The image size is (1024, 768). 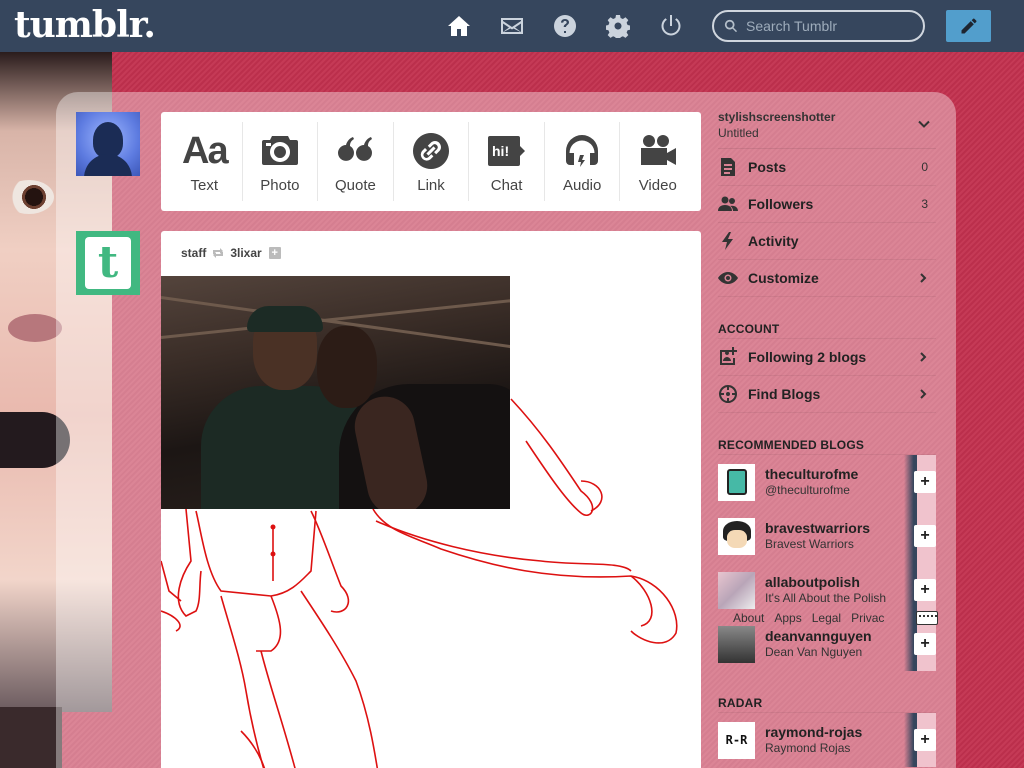 What do you see at coordinates (281, 161) in the screenshot?
I see `post-type-photo: Photo` at bounding box center [281, 161].